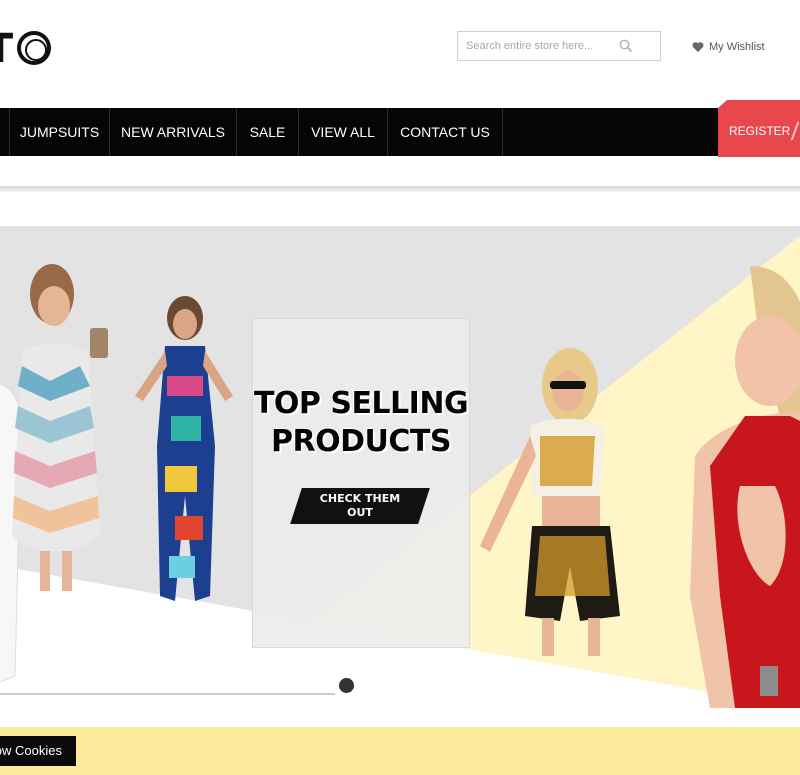  Describe the element at coordinates (268, 132) in the screenshot. I see `nav-item-sale: SALE` at that location.